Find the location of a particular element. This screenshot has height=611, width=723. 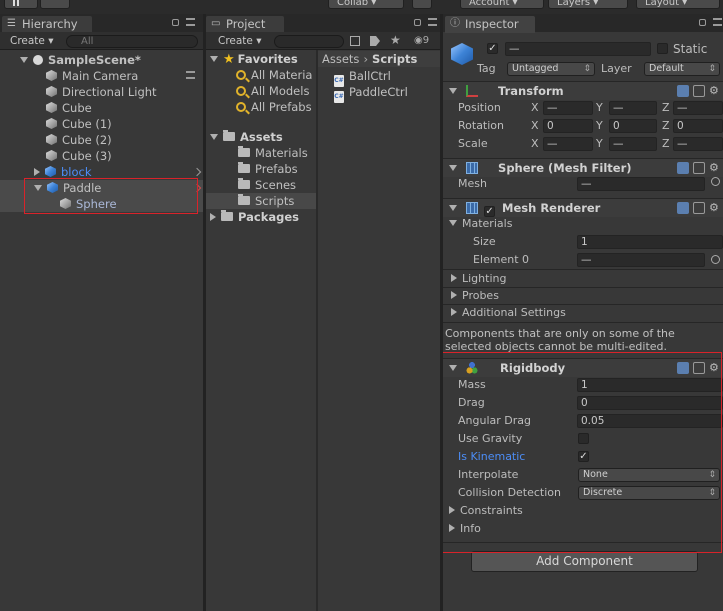

hierarchy-item: Cube (1) is located at coordinates (79, 124).